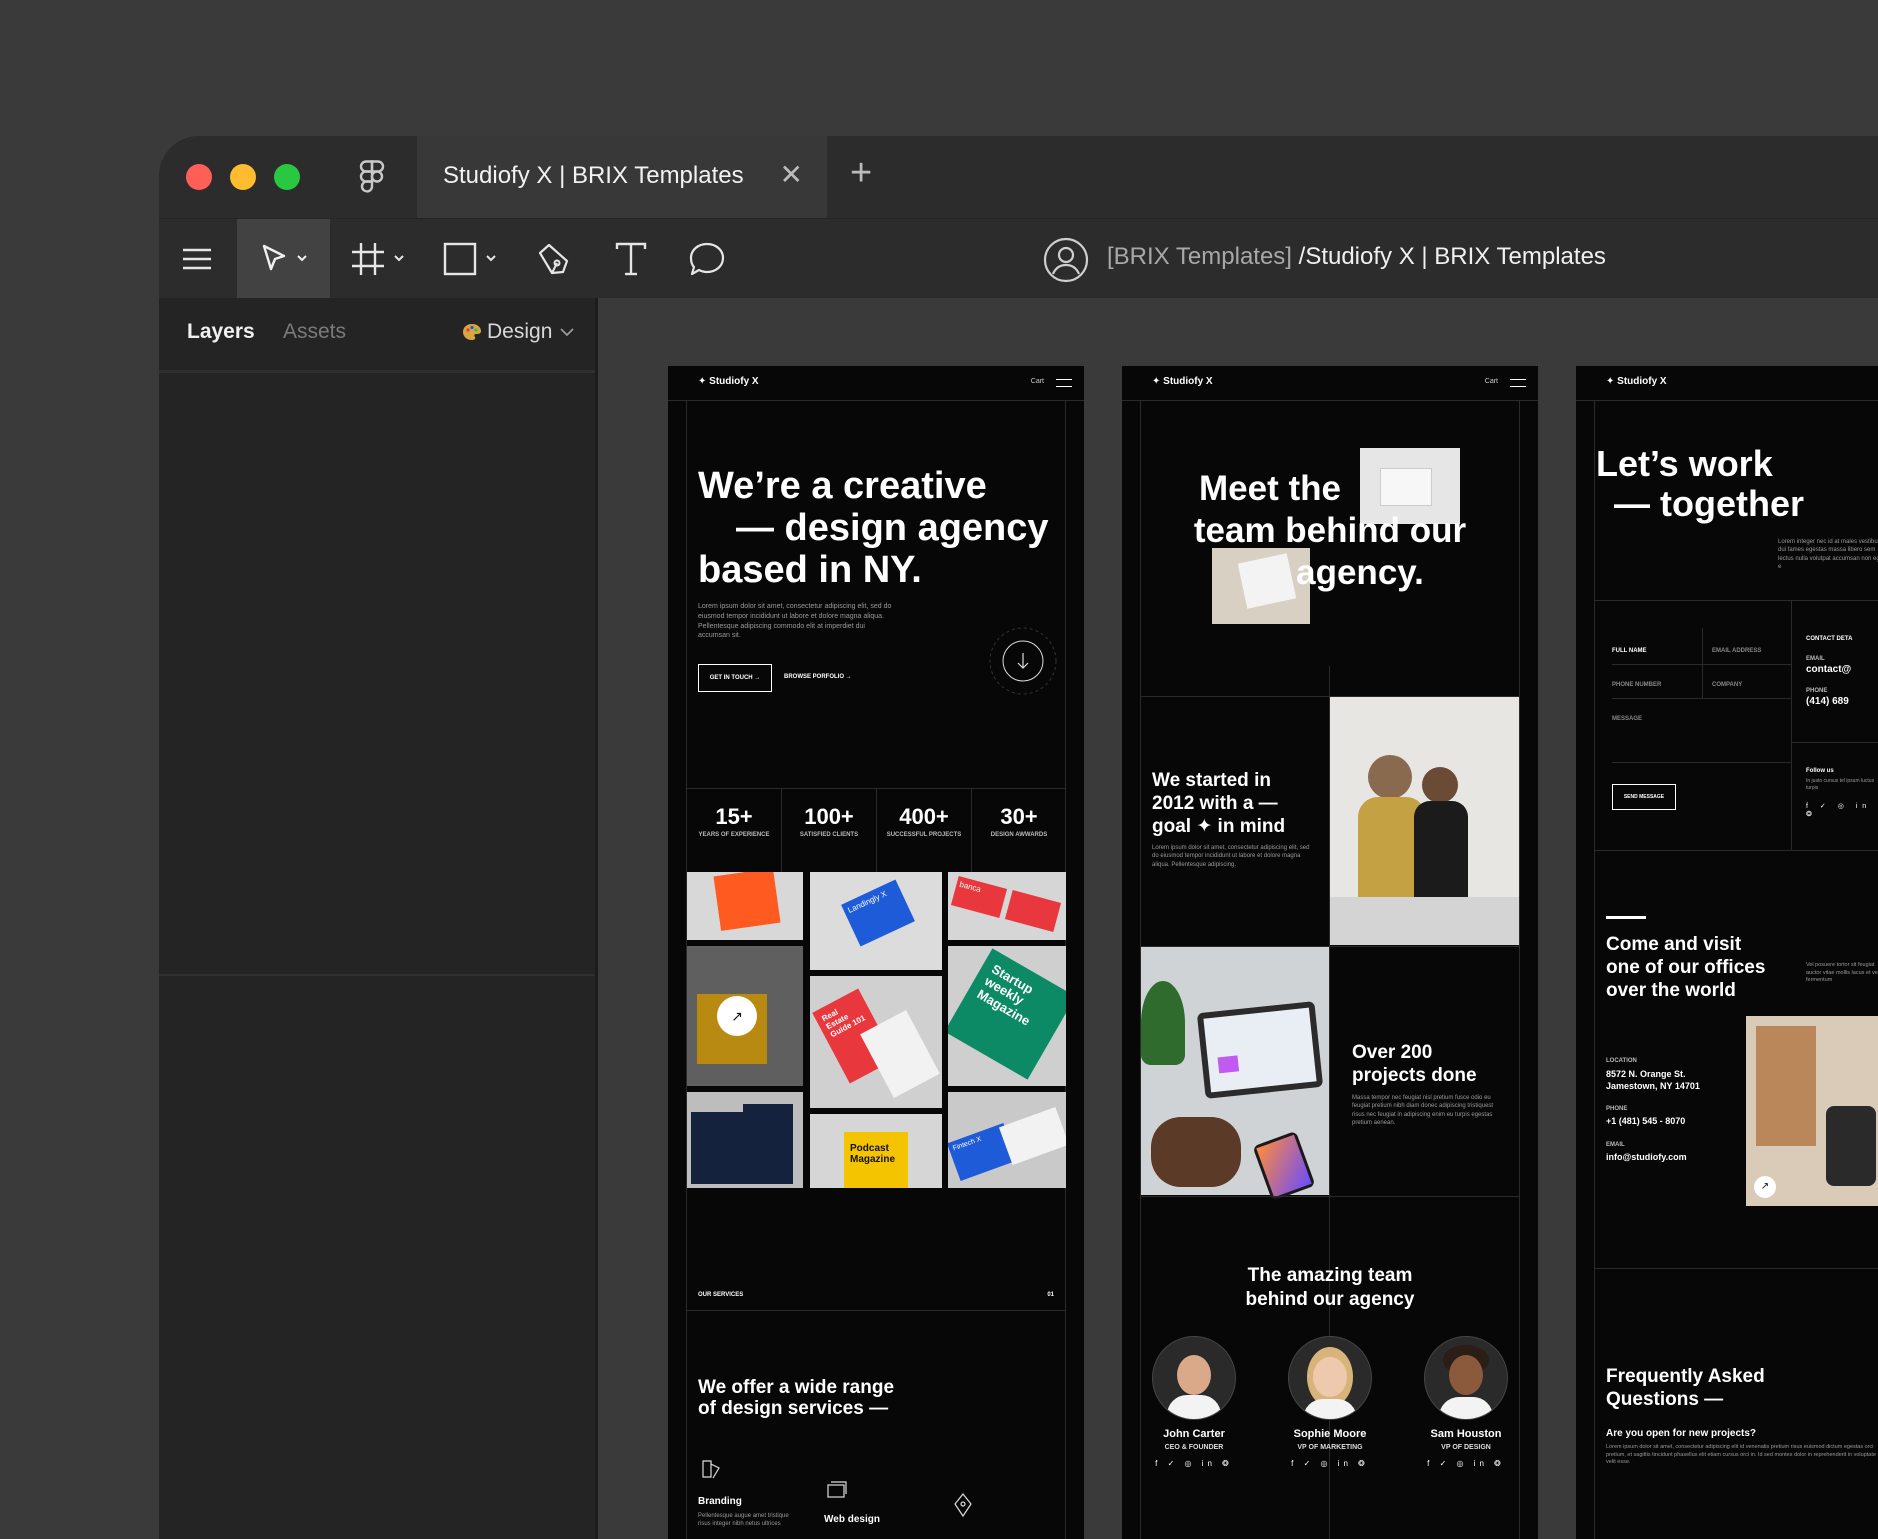 This screenshot has width=1878, height=1539. What do you see at coordinates (1330, 1288) in the screenshot?
I see `team-heading: The amazing team behind our agency` at bounding box center [1330, 1288].